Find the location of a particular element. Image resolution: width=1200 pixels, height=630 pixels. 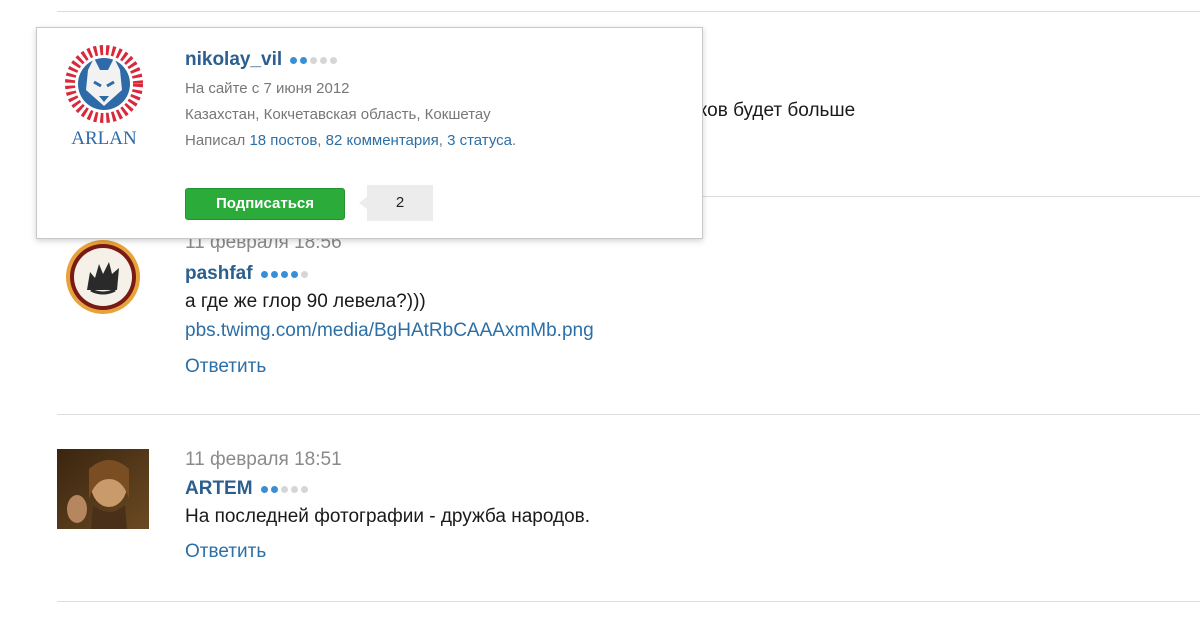

comment-text: а где же глор 90 левела?))) is located at coordinates (305, 301).